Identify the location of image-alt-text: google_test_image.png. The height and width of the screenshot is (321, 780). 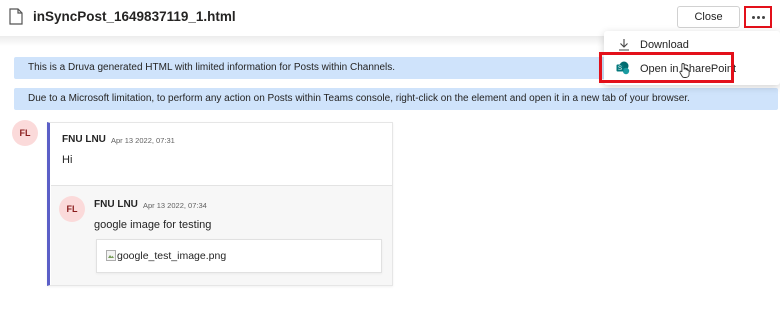
(172, 256).